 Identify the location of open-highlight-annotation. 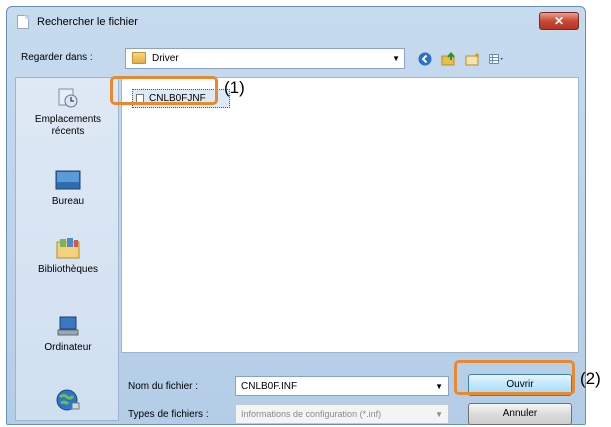
(514, 377).